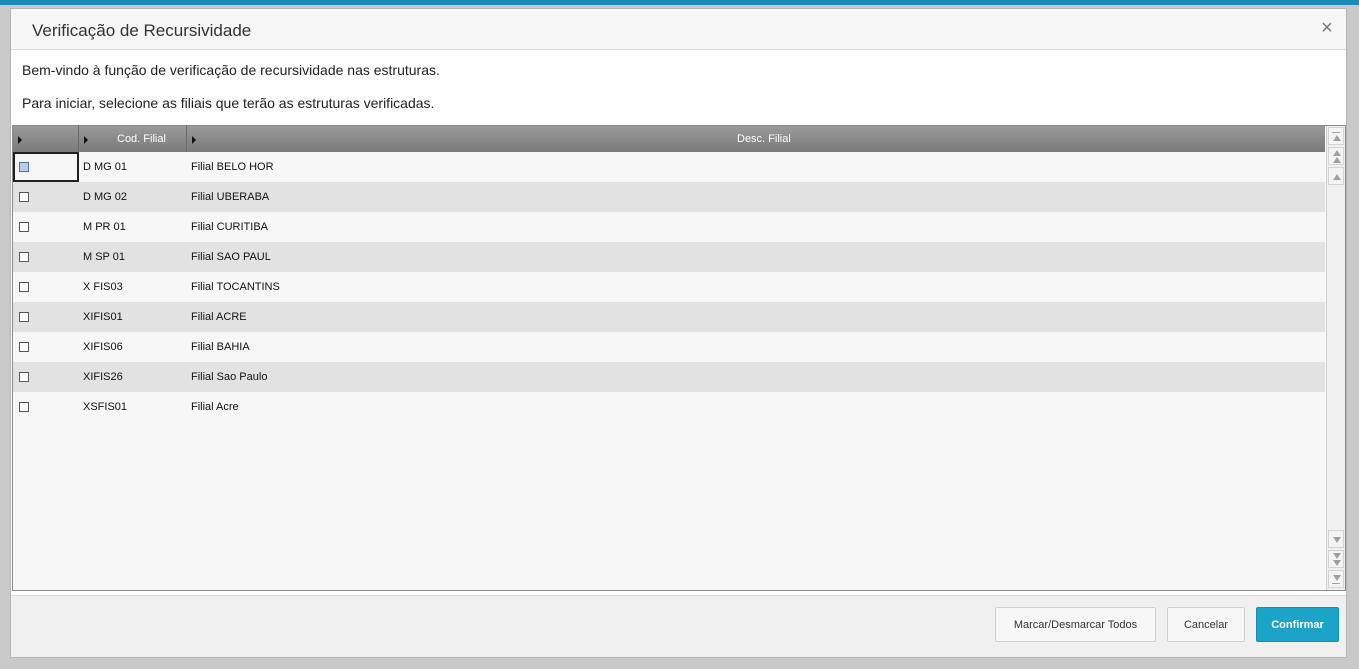  Describe the element at coordinates (105, 167) in the screenshot. I see `cod-filial-cell: D MG 01` at that location.